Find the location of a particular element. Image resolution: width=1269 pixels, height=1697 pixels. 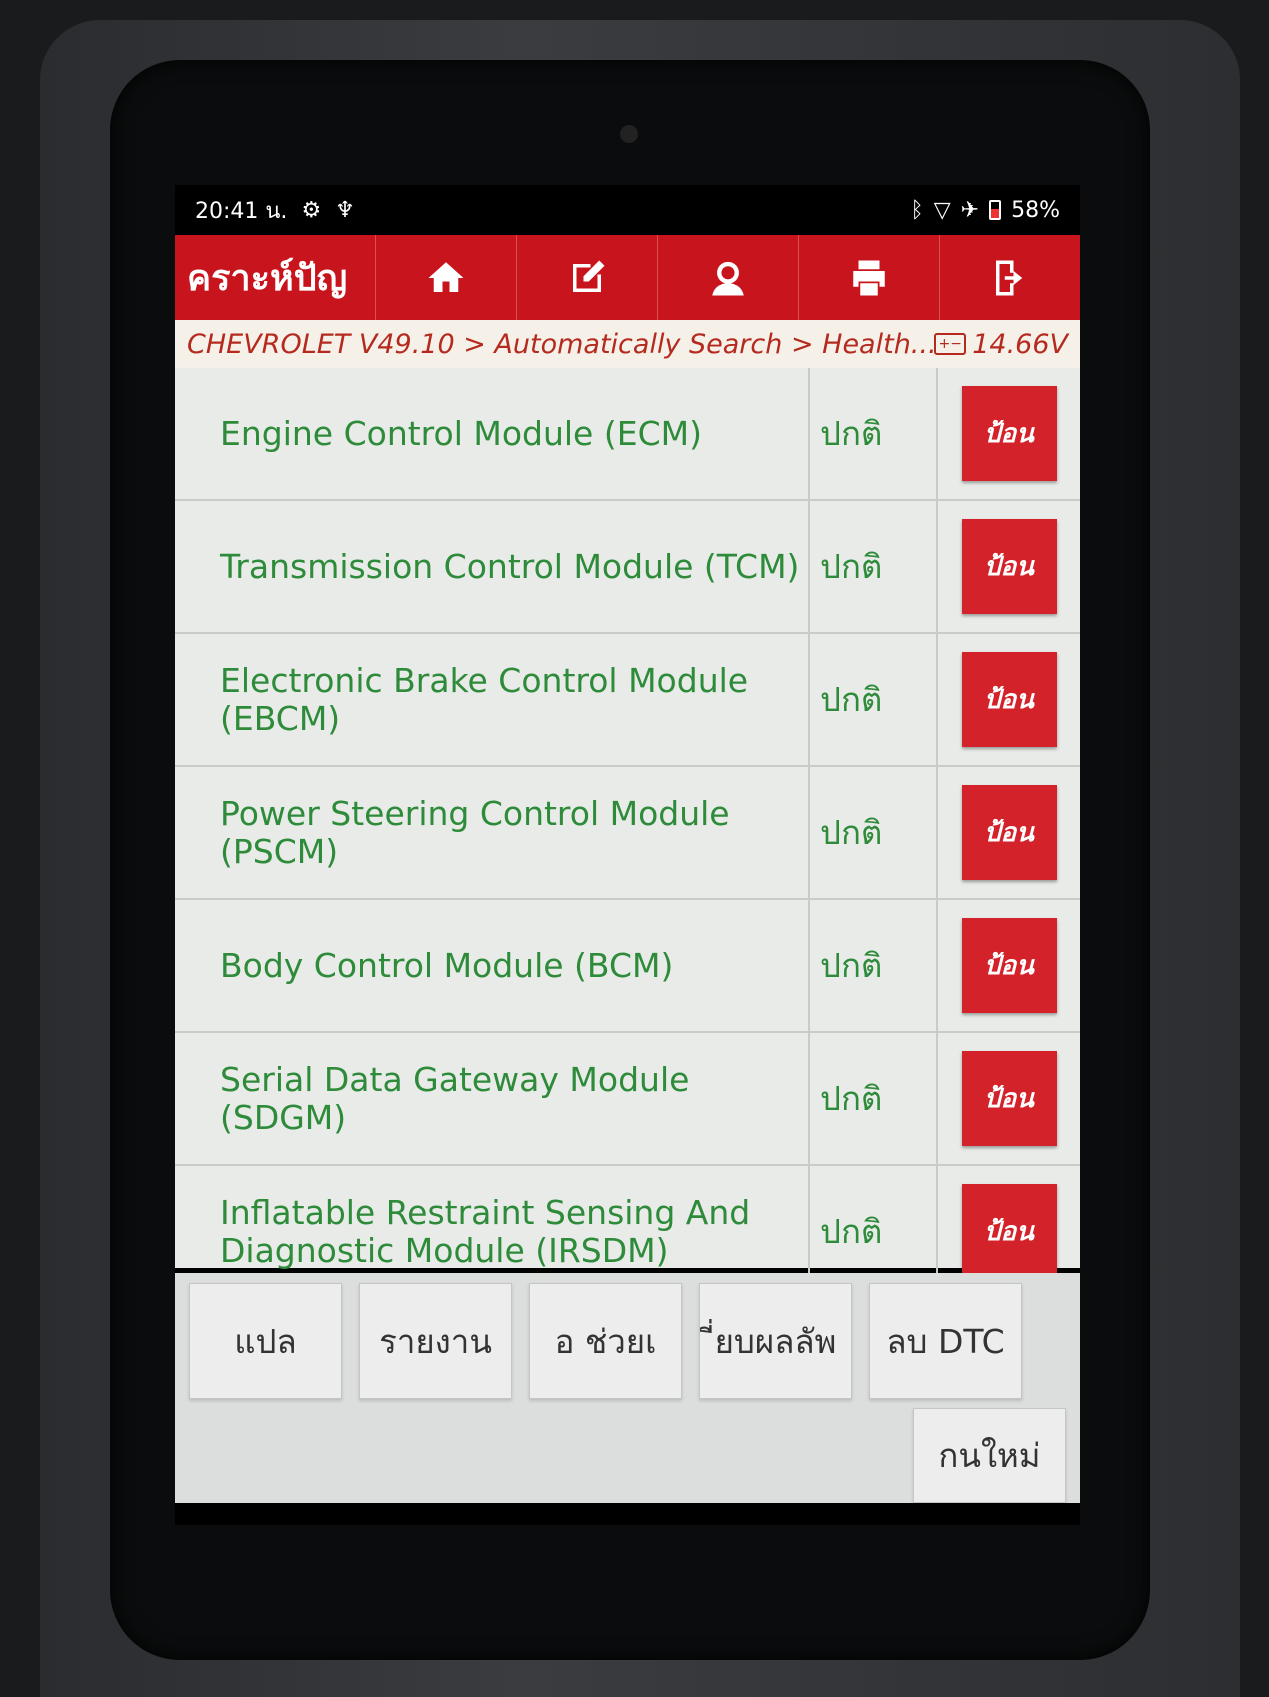

home-button is located at coordinates (445, 277).